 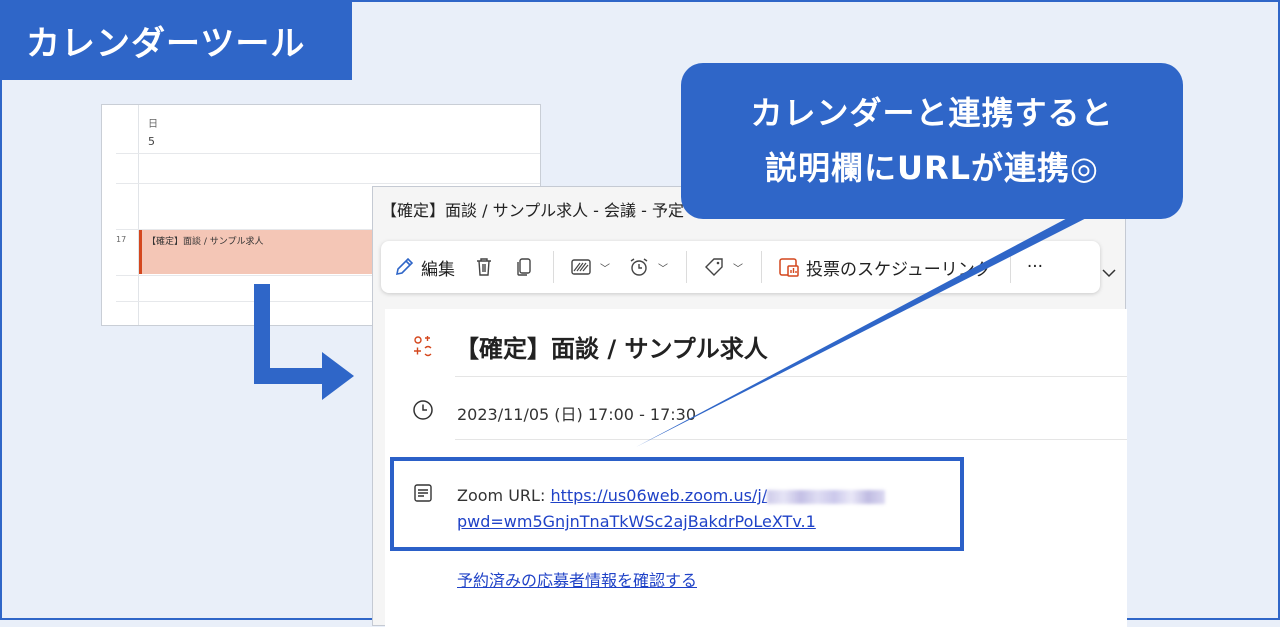 I want to click on window-title: 【確定】面談 / サンプル求人 - 会議 - 予定, so click(x=532, y=210).